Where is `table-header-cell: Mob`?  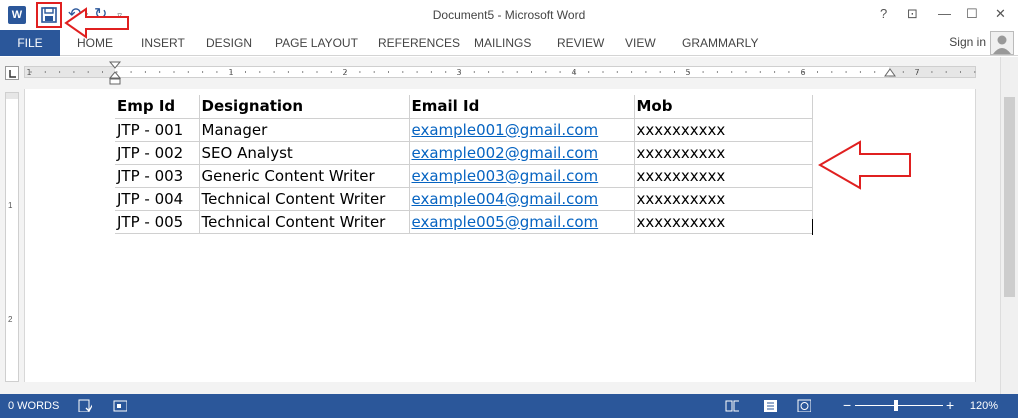
table-header-cell: Mob is located at coordinates (723, 107).